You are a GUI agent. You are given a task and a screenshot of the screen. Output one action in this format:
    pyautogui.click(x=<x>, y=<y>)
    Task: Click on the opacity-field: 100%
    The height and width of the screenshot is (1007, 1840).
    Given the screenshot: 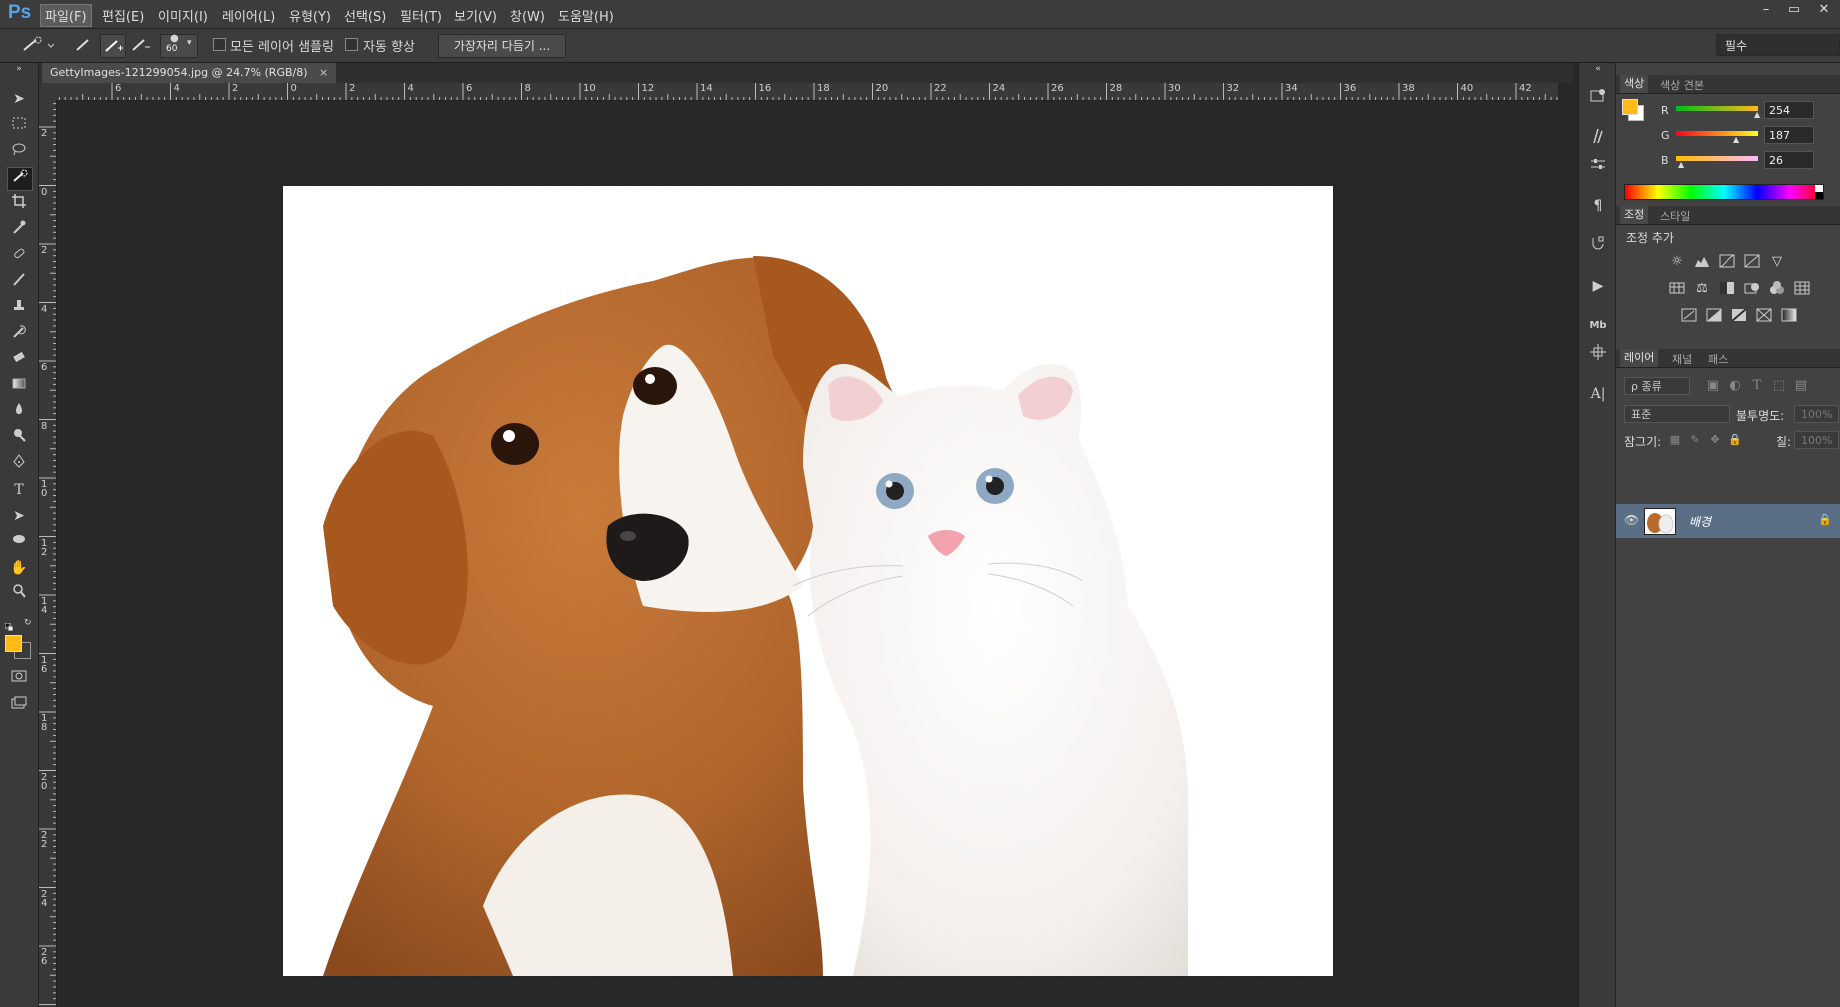 What is the action you would take?
    pyautogui.click(x=1816, y=414)
    